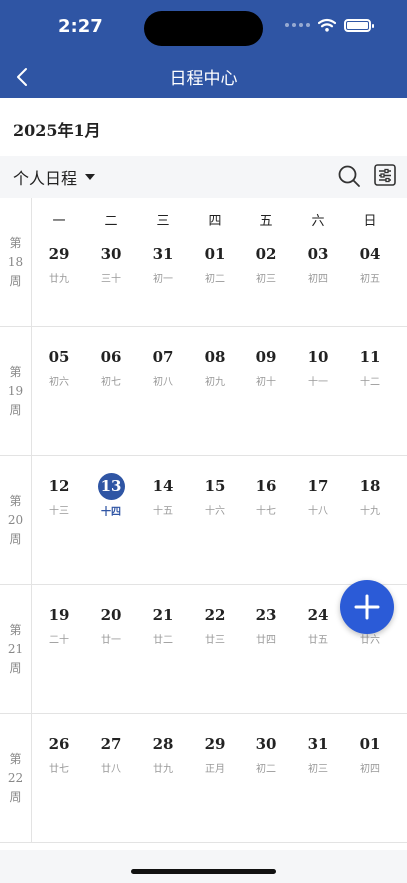 The width and height of the screenshot is (407, 883). What do you see at coordinates (59, 615) in the screenshot?
I see `day-number: 19` at bounding box center [59, 615].